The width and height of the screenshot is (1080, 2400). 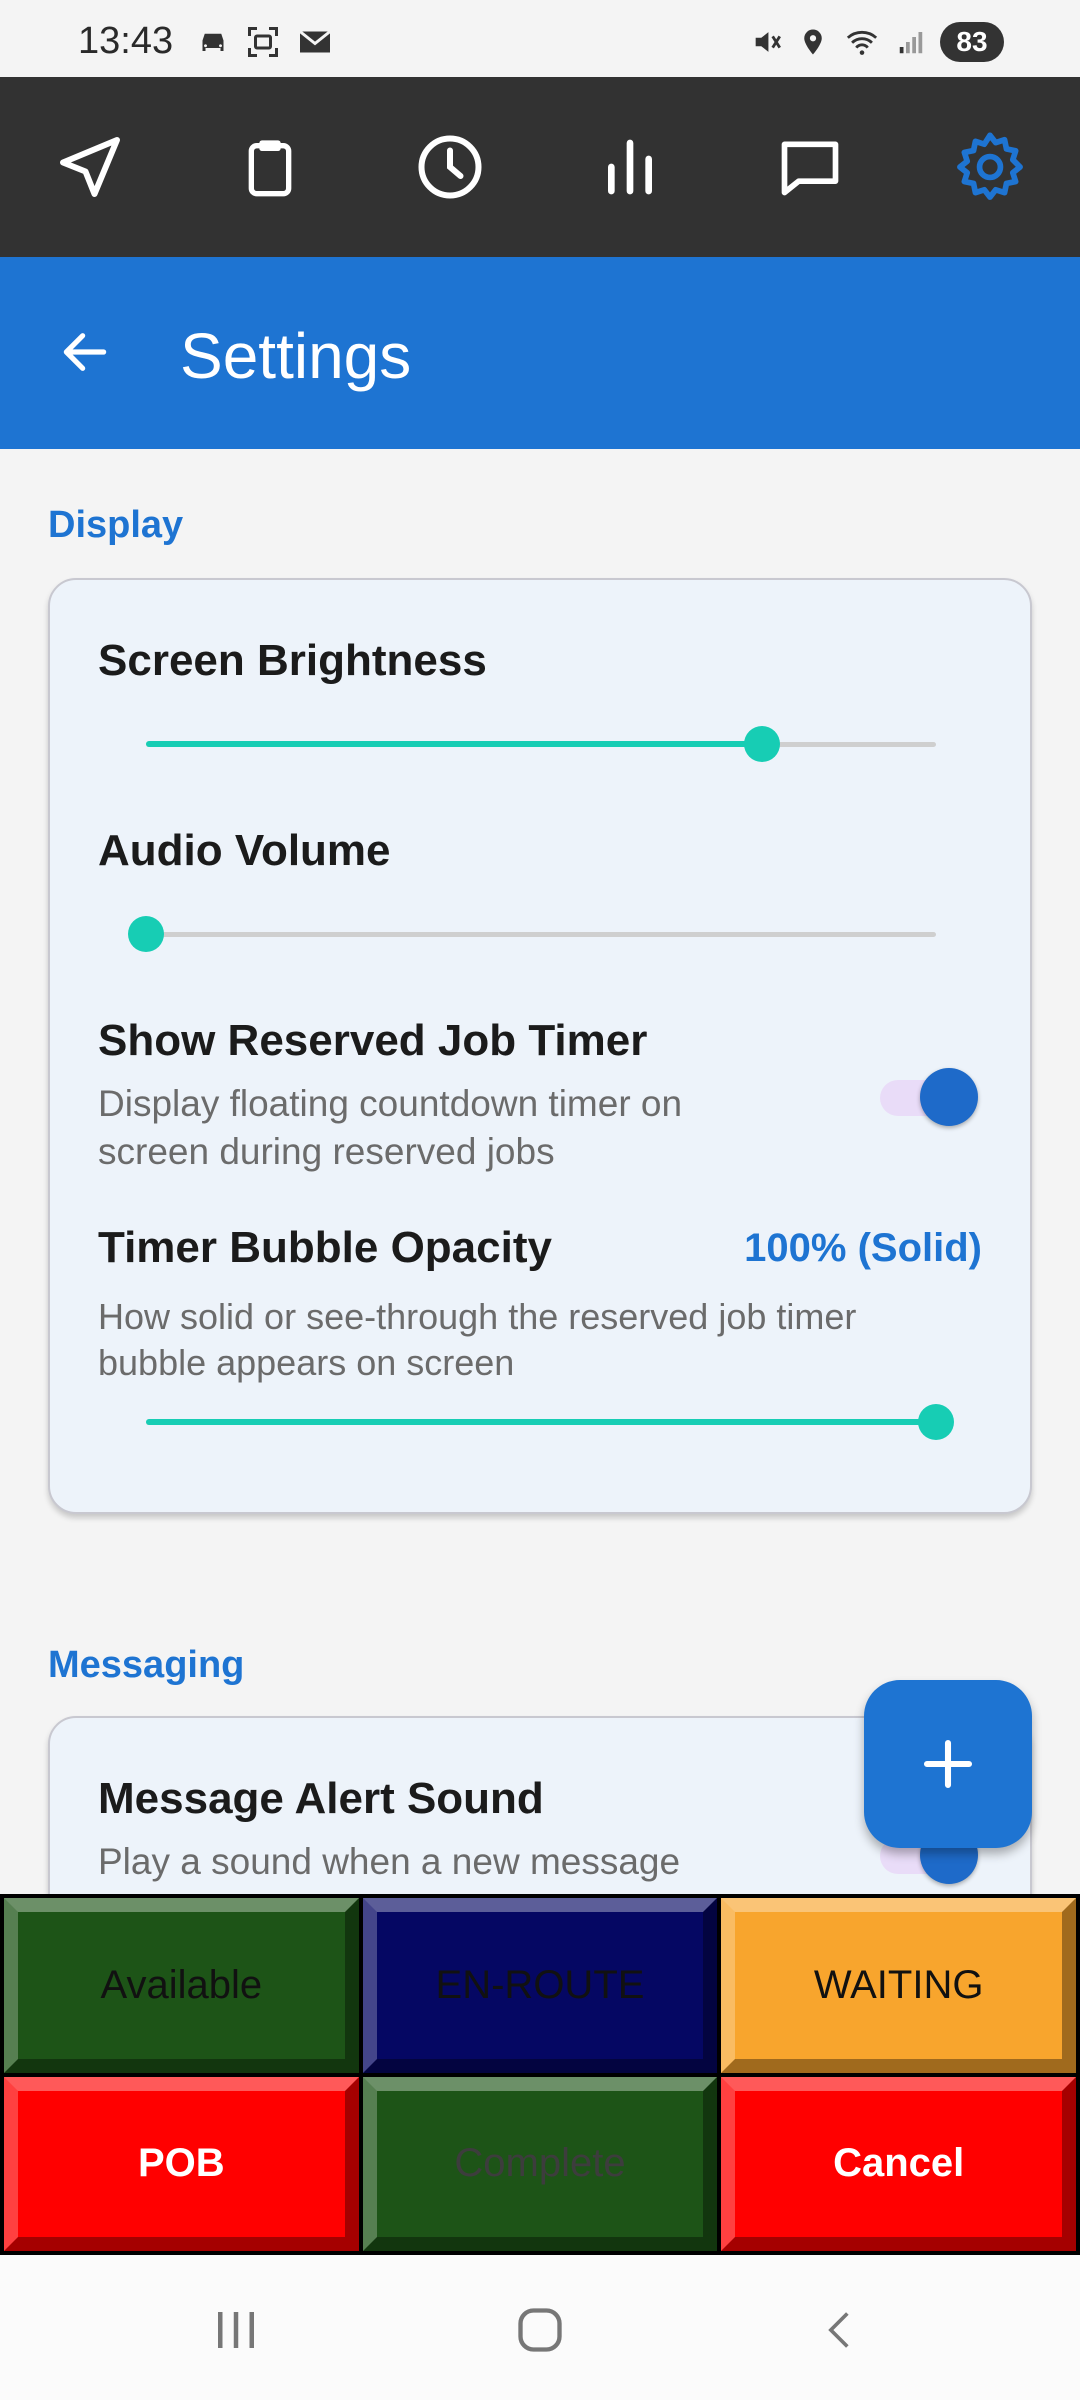 I want to click on navigate-icon, so click(x=90, y=167).